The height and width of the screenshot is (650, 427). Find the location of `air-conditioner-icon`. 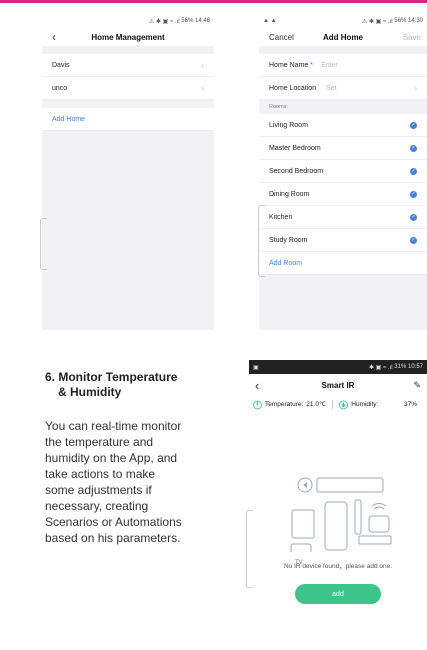

air-conditioner-icon is located at coordinates (350, 485).